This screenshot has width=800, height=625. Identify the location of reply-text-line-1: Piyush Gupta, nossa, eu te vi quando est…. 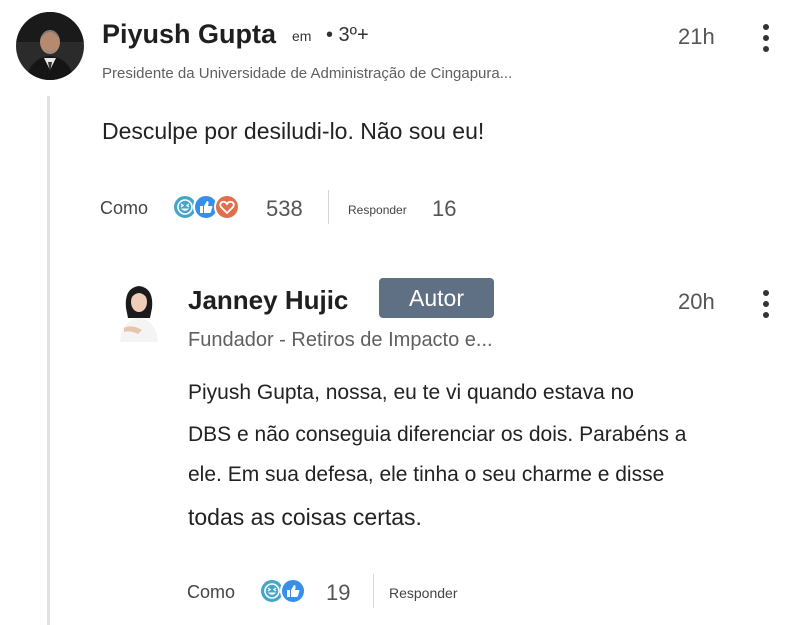
(411, 392).